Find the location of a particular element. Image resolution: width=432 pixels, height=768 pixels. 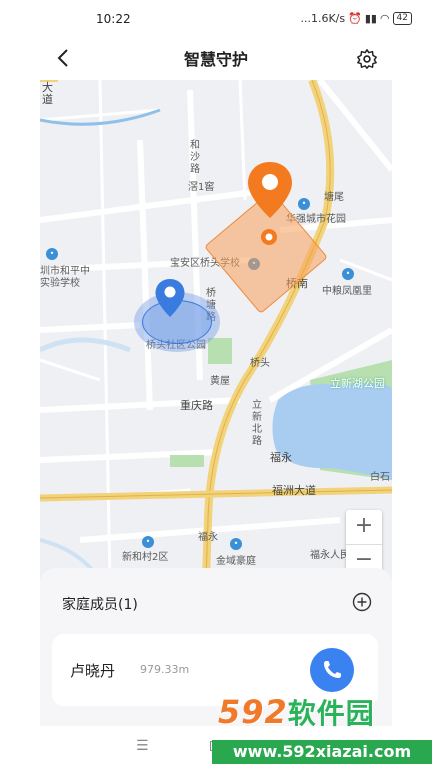

status-indicators: ...1.6K/s ⏰ ▮▮ ◠ 42 is located at coordinates (356, 18).